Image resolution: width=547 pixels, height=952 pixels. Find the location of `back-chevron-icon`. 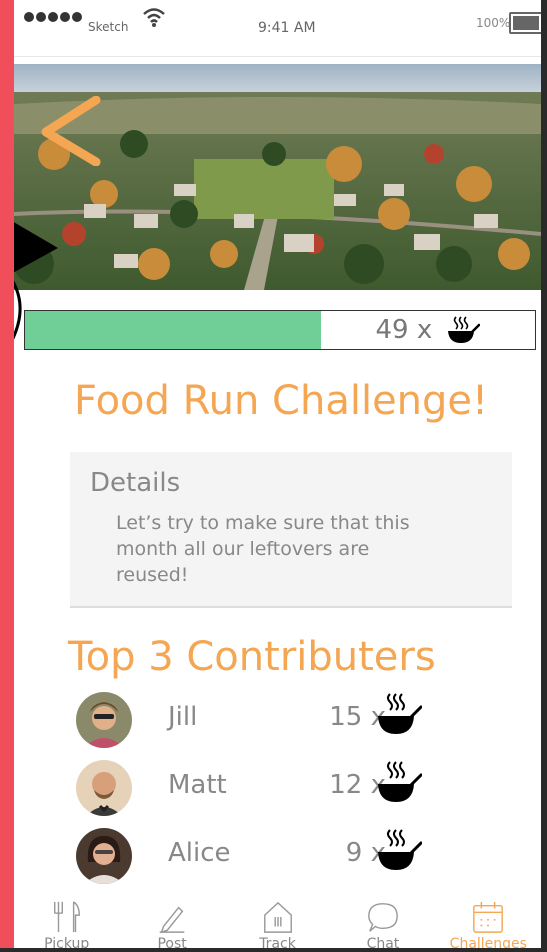

back-chevron-icon is located at coordinates (70, 131).